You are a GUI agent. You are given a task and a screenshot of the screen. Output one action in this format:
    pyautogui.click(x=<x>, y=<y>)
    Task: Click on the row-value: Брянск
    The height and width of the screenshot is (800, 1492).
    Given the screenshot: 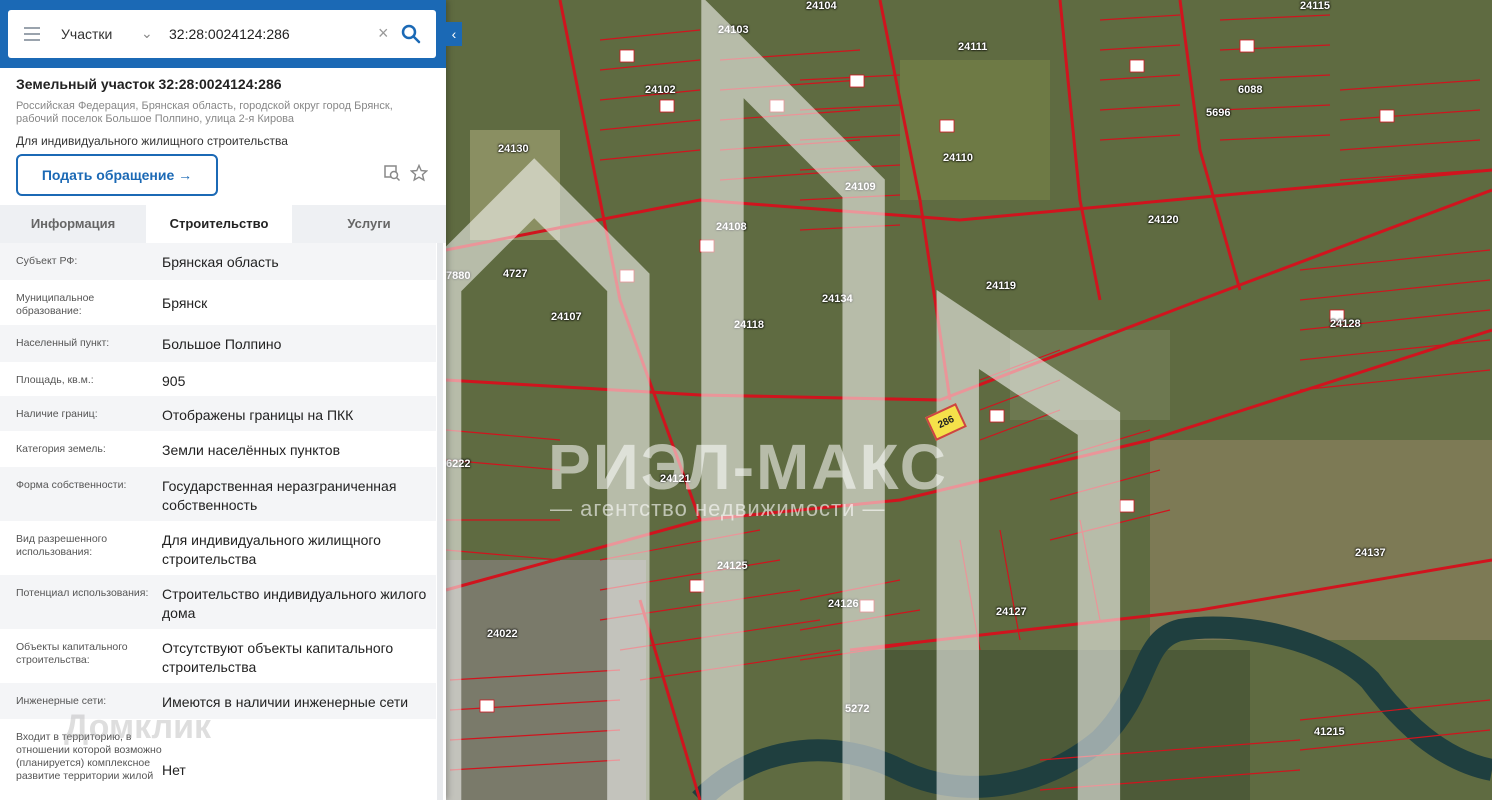 What is the action you would take?
    pyautogui.click(x=185, y=303)
    